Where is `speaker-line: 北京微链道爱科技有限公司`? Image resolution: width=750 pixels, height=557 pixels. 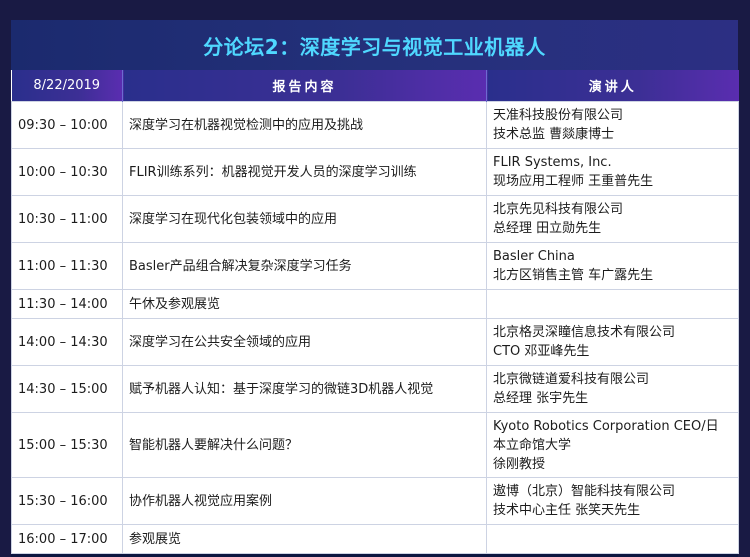 speaker-line: 北京微链道爱科技有限公司 is located at coordinates (571, 379).